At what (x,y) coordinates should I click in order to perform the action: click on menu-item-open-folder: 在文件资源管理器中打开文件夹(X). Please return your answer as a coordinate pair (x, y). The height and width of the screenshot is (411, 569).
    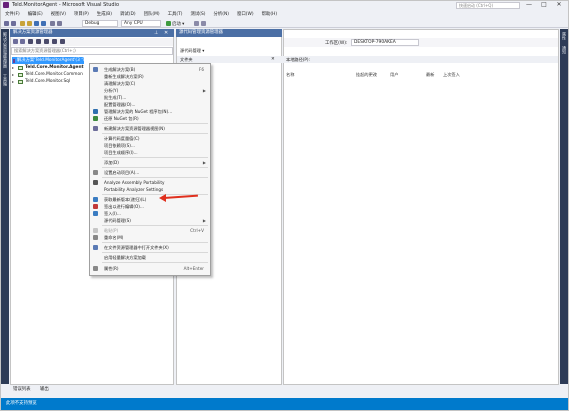
    Looking at the image, I should click on (150, 247).